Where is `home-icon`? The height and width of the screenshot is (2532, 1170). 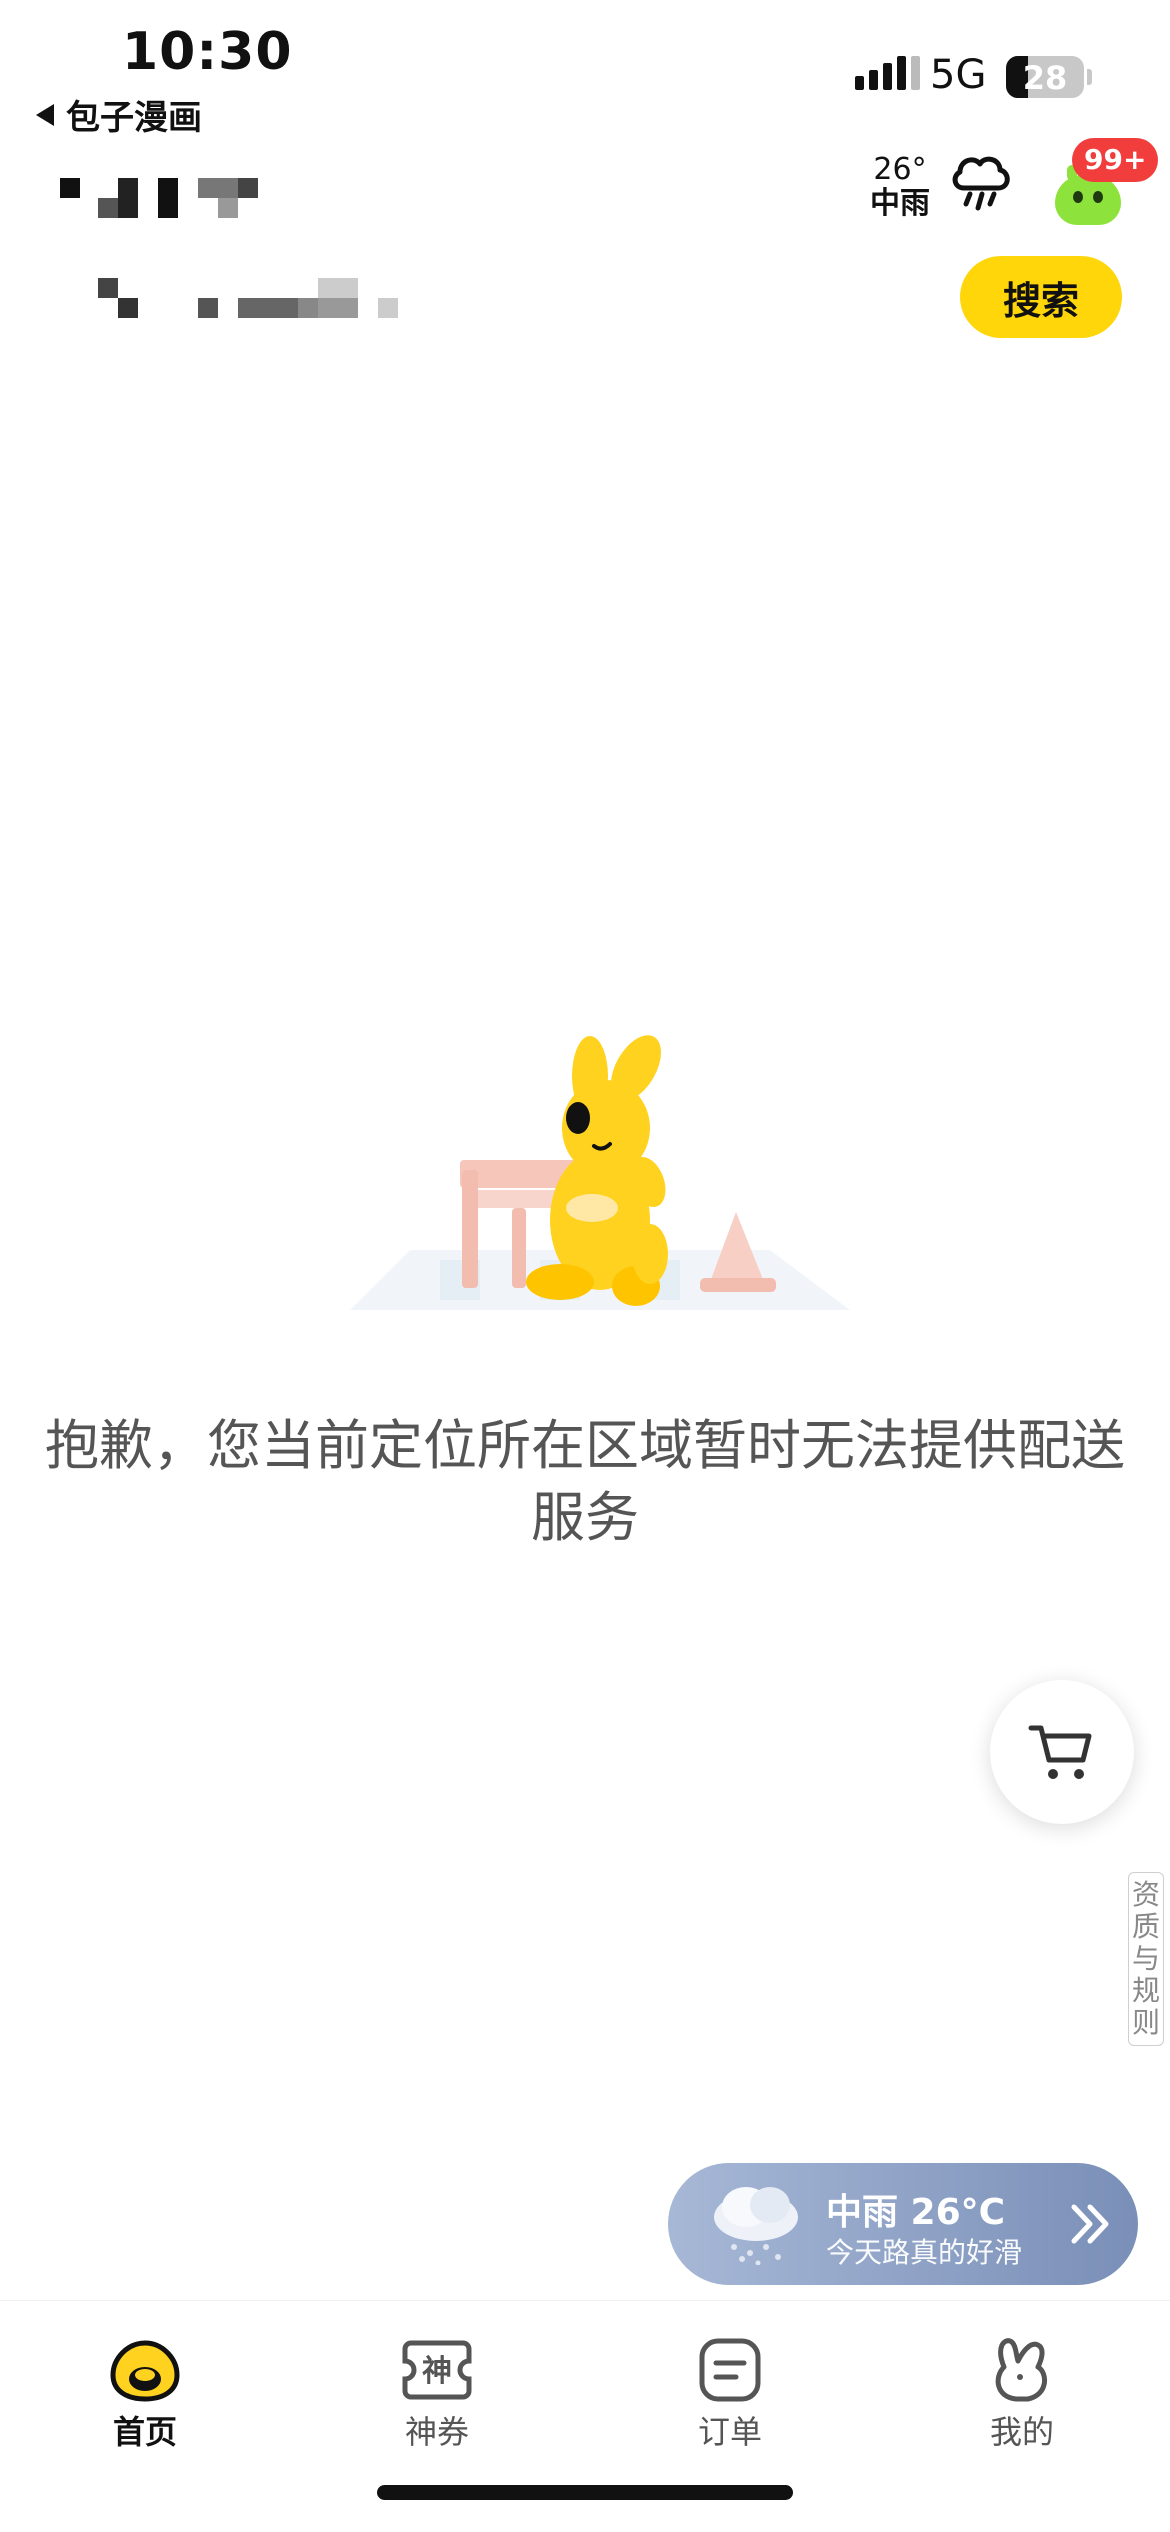
home-icon is located at coordinates (145, 2371).